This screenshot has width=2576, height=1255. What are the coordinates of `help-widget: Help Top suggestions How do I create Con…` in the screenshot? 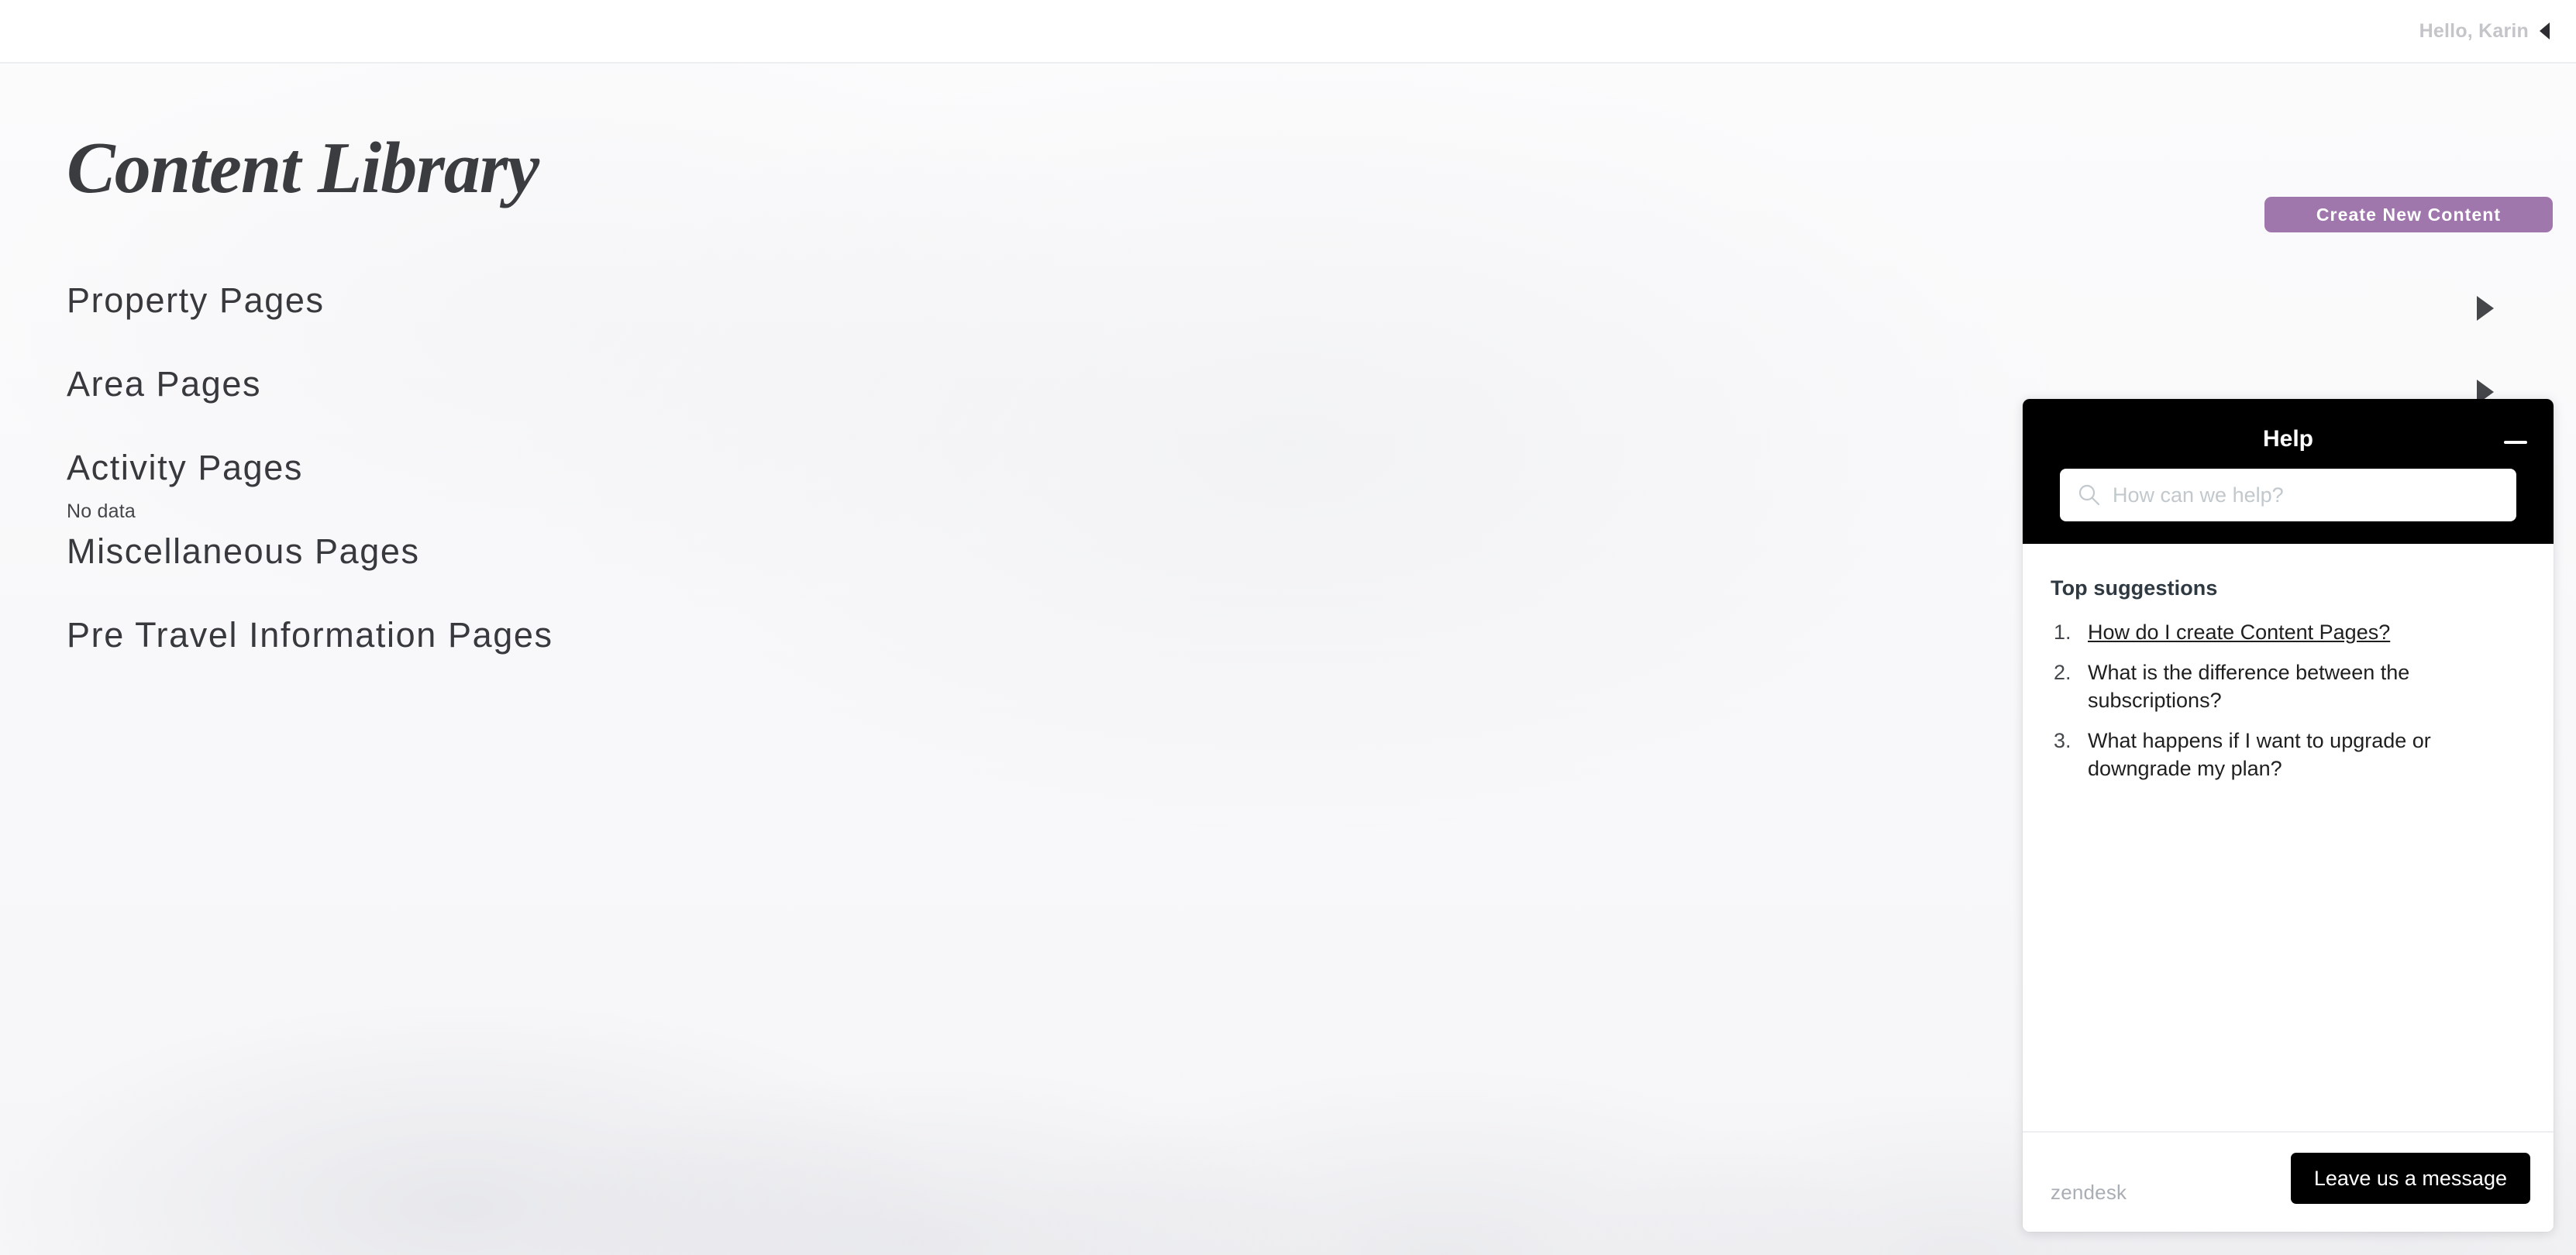 It's located at (2288, 815).